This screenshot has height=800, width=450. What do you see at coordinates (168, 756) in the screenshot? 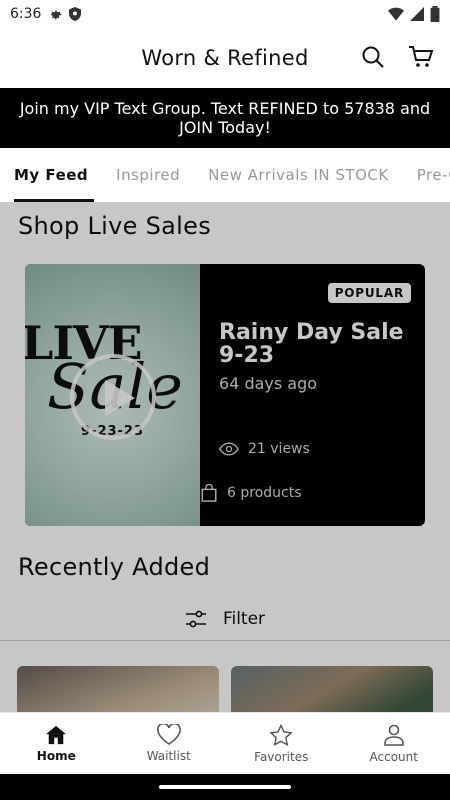
I see `nav-waitlist-label: Waitlist` at bounding box center [168, 756].